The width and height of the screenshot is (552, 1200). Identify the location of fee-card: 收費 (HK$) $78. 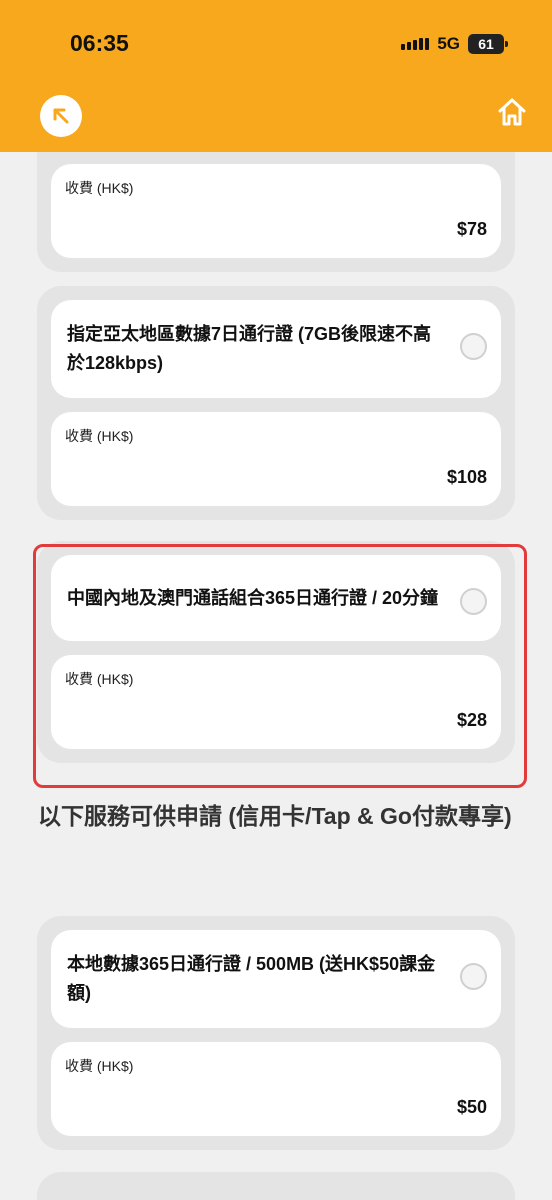
(276, 211).